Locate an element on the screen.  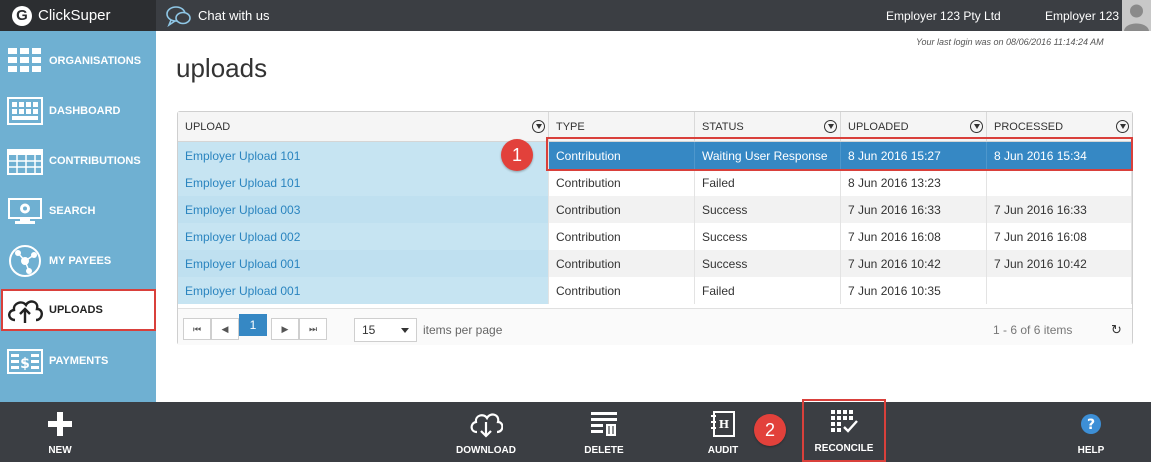
sidebar-item-label: UPLOADS is located at coordinates (76, 310).